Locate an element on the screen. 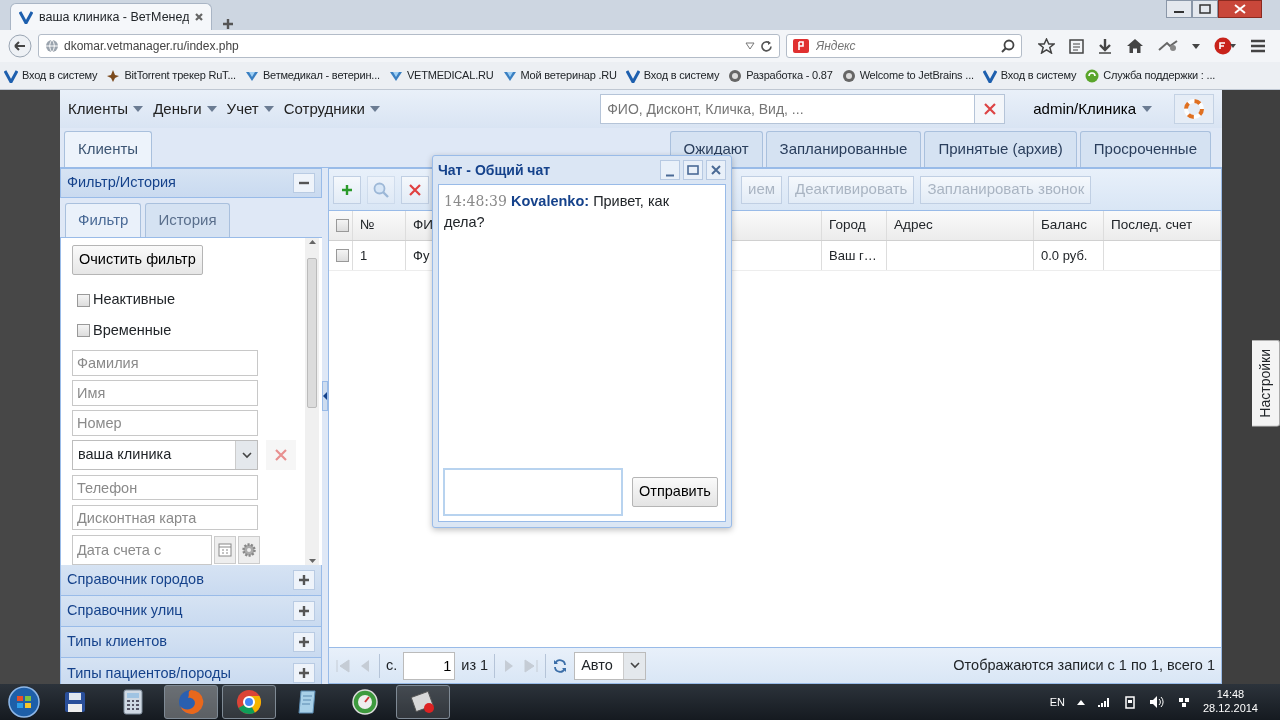  date-field: Дата счета с is located at coordinates (142, 550).